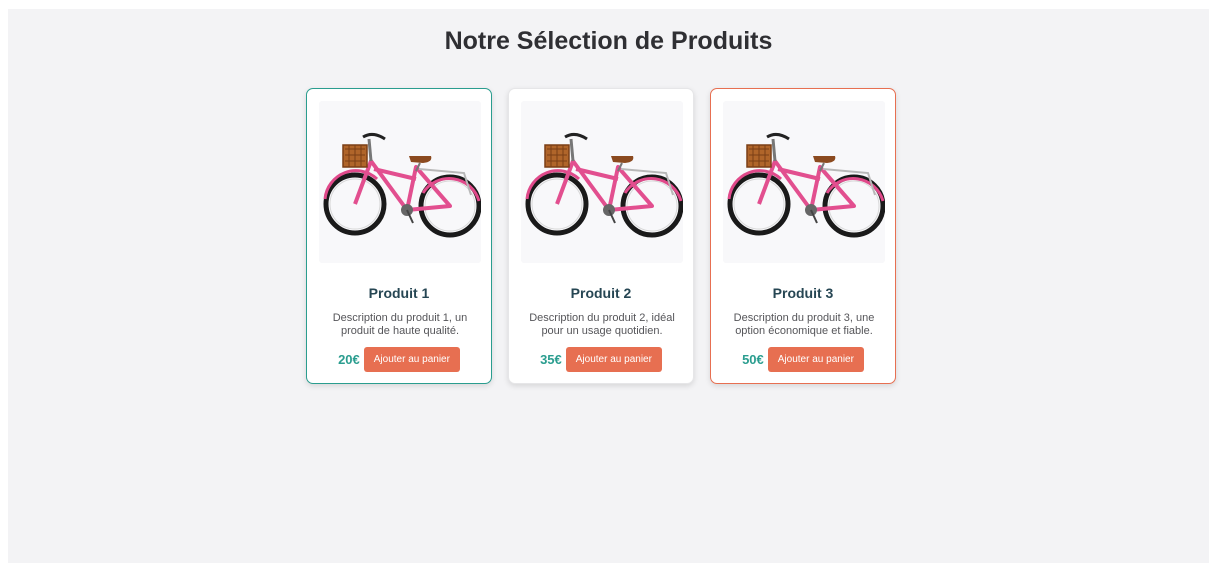  I want to click on product-footer: 35€ Ajouter au panier, so click(601, 359).